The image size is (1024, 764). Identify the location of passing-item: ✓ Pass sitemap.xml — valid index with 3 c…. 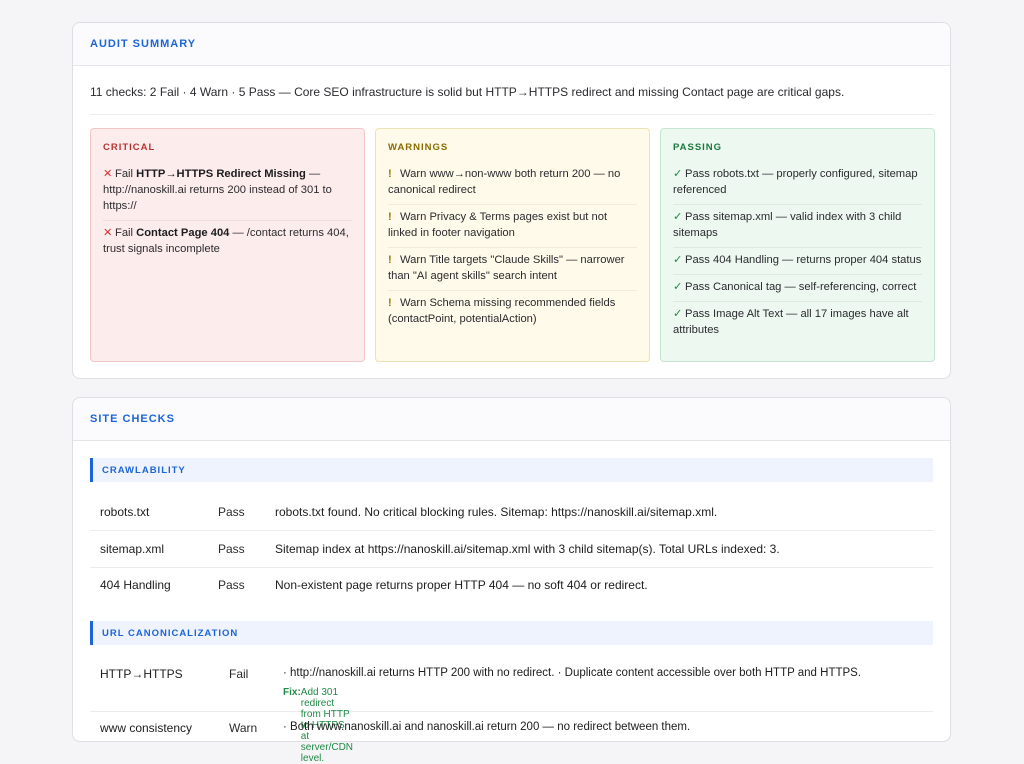
(797, 226).